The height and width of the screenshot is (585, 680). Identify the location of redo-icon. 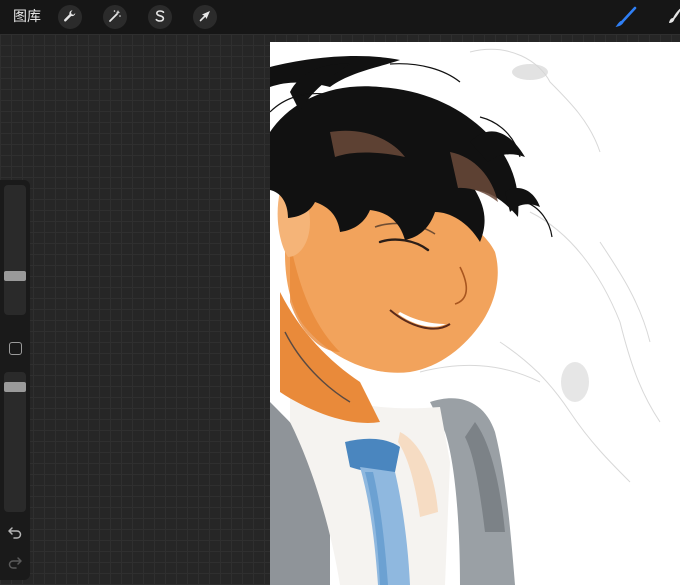
(15, 562).